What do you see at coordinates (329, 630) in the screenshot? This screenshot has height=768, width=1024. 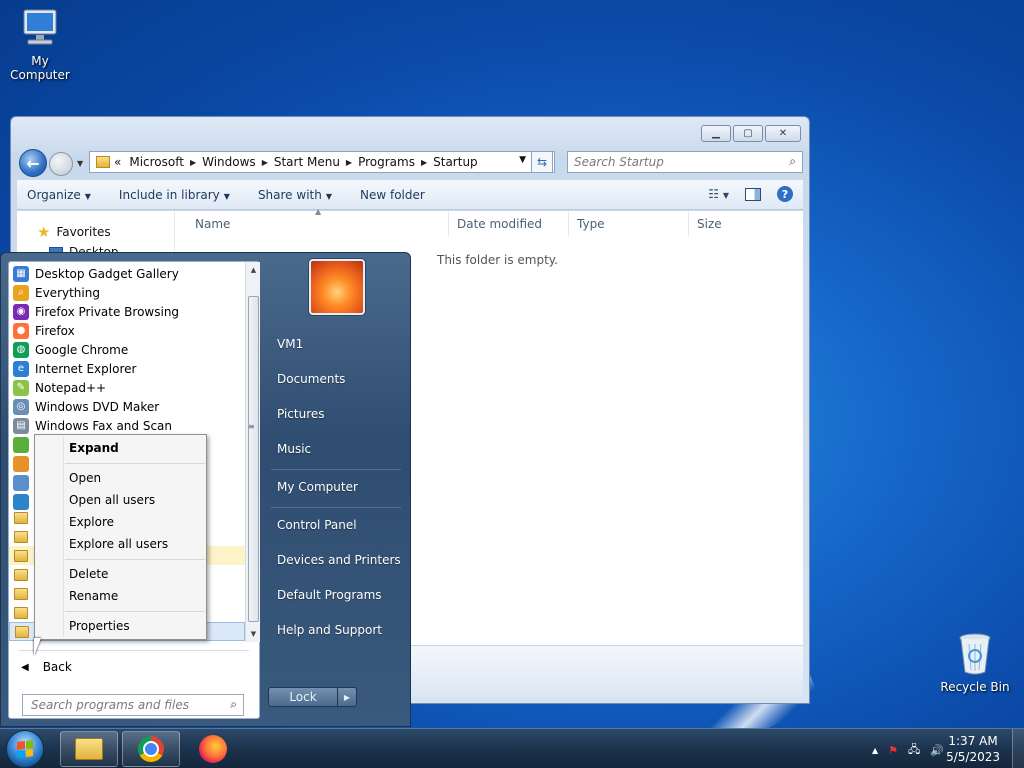 I see `start-item-help-and-support: Help and Support` at bounding box center [329, 630].